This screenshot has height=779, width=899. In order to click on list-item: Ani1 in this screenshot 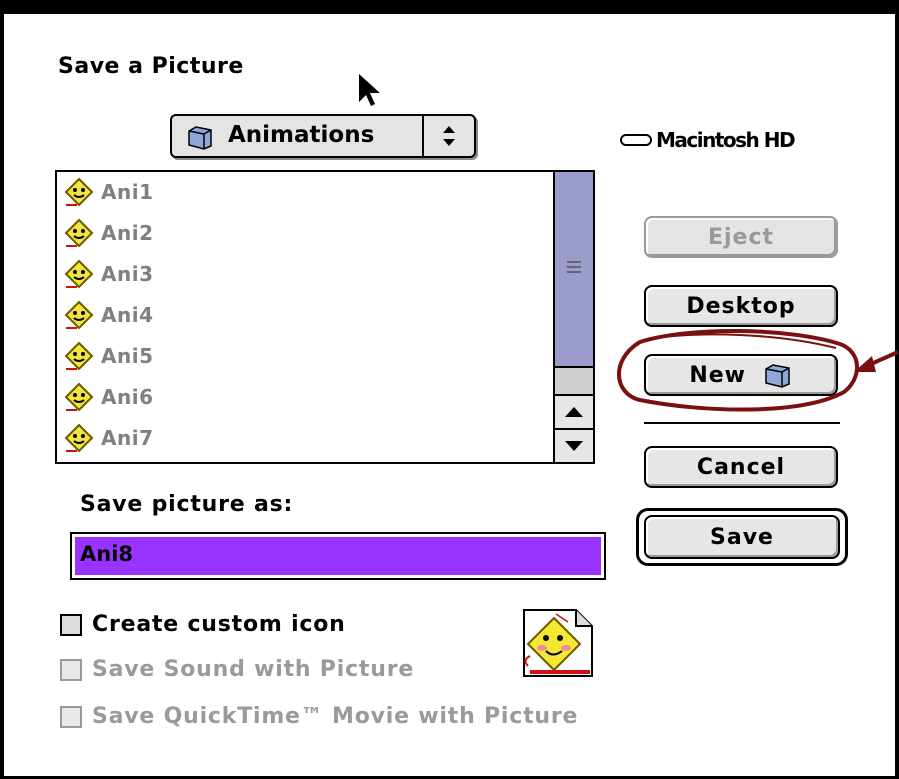, I will do `click(108, 192)`.